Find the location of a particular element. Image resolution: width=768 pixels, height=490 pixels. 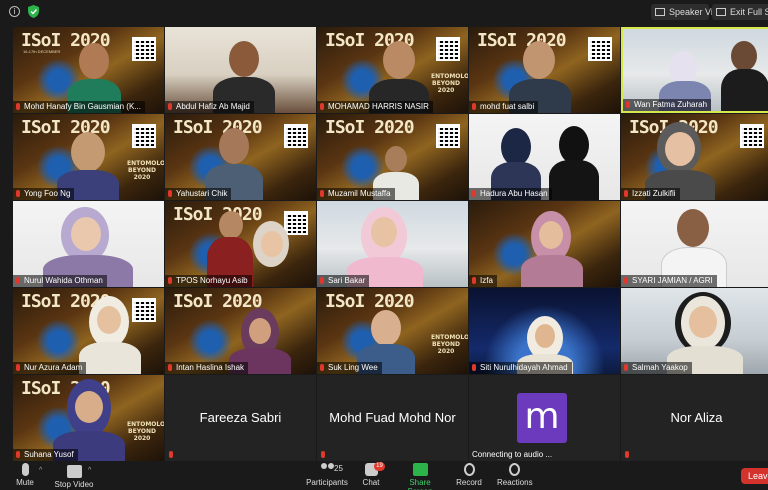

participant-tile: Siti Nurulhidayah Ahmad is located at coordinates (544, 331).